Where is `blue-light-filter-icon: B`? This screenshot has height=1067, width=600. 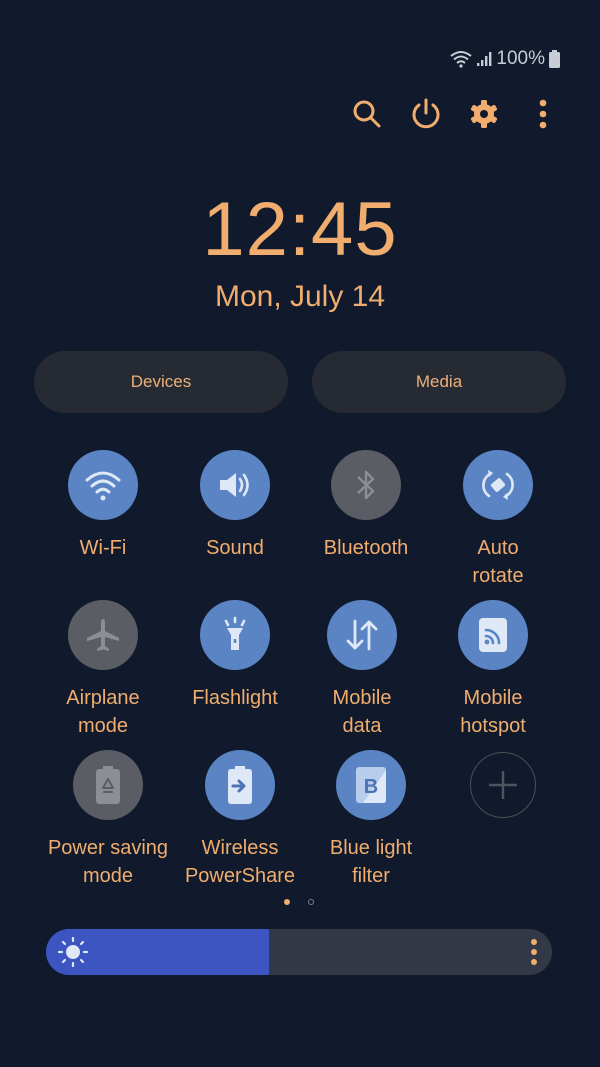
blue-light-filter-icon: B is located at coordinates (371, 785).